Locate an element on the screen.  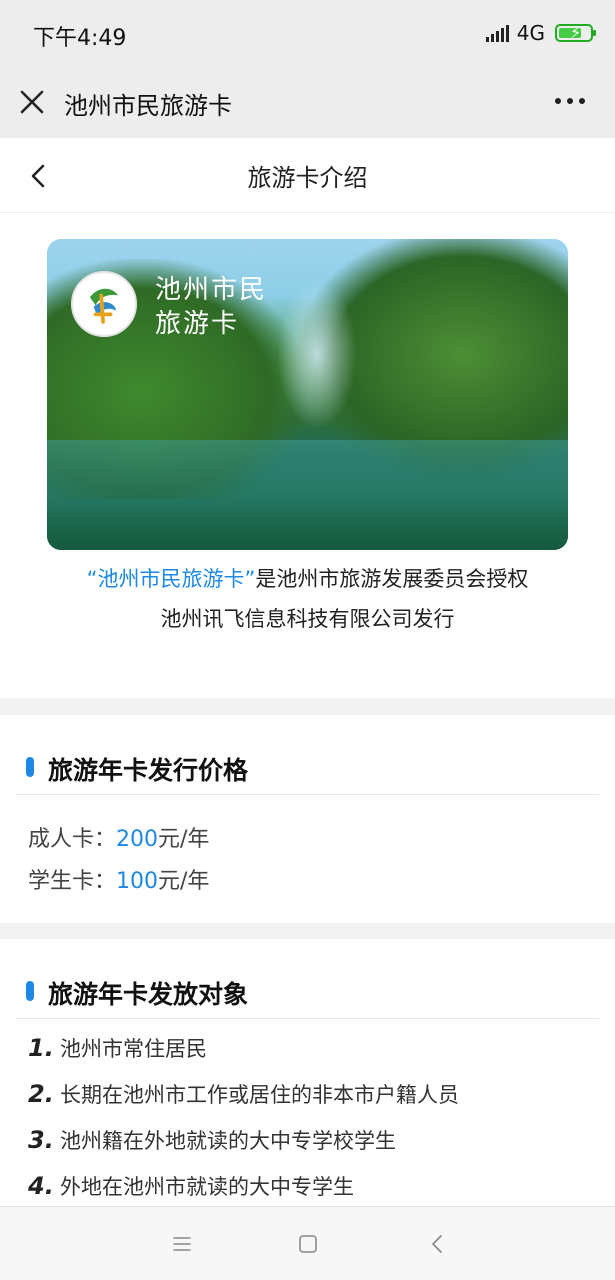
network-type: 4G is located at coordinates (530, 33).